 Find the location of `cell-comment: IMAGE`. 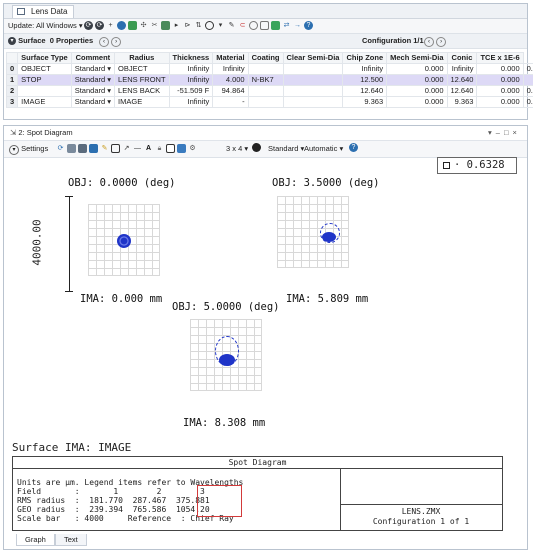

cell-comment: IMAGE is located at coordinates (142, 102).